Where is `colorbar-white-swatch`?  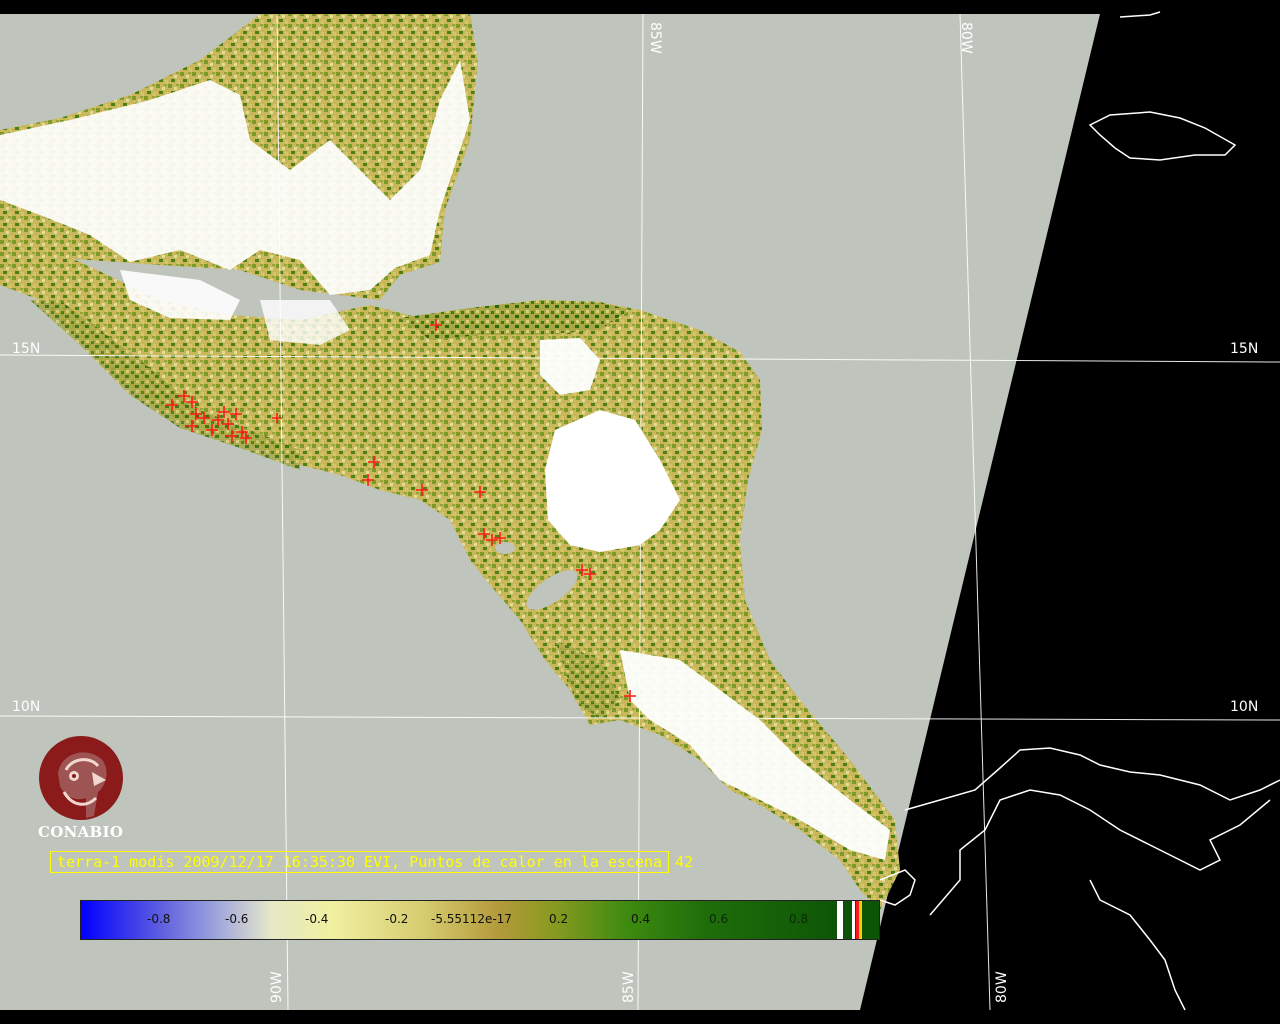
colorbar-white-swatch is located at coordinates (853, 920).